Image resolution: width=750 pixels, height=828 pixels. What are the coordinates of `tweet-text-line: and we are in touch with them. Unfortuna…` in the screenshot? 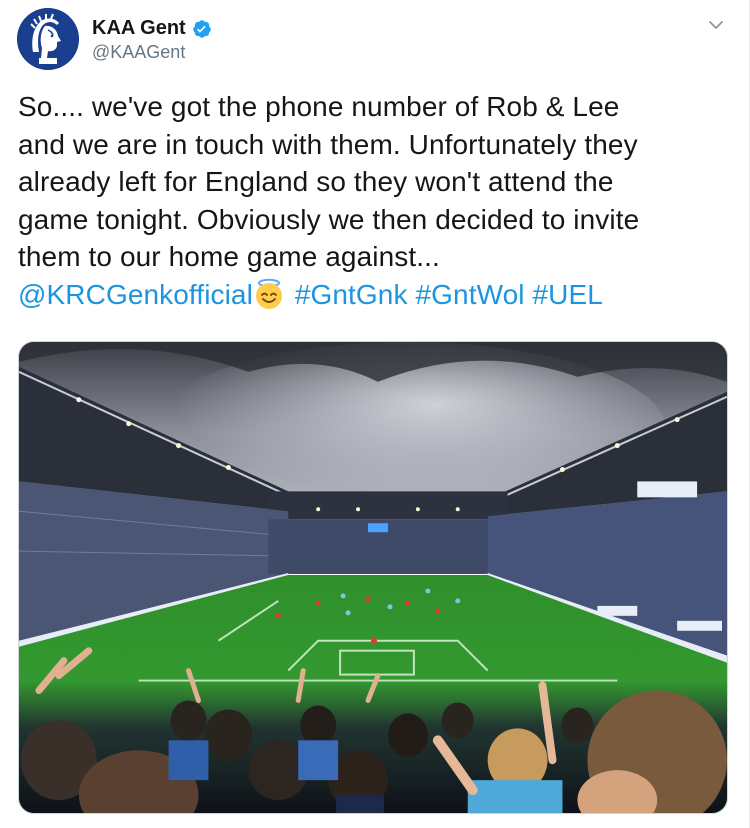 It's located at (328, 144).